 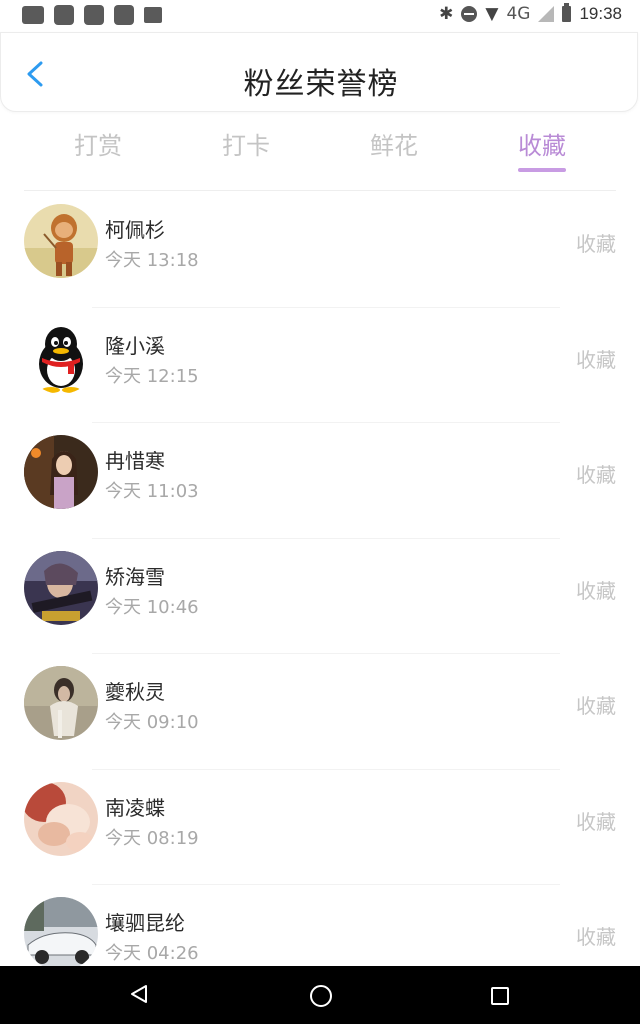 I want to click on navigation-bar, so click(x=320, y=995).